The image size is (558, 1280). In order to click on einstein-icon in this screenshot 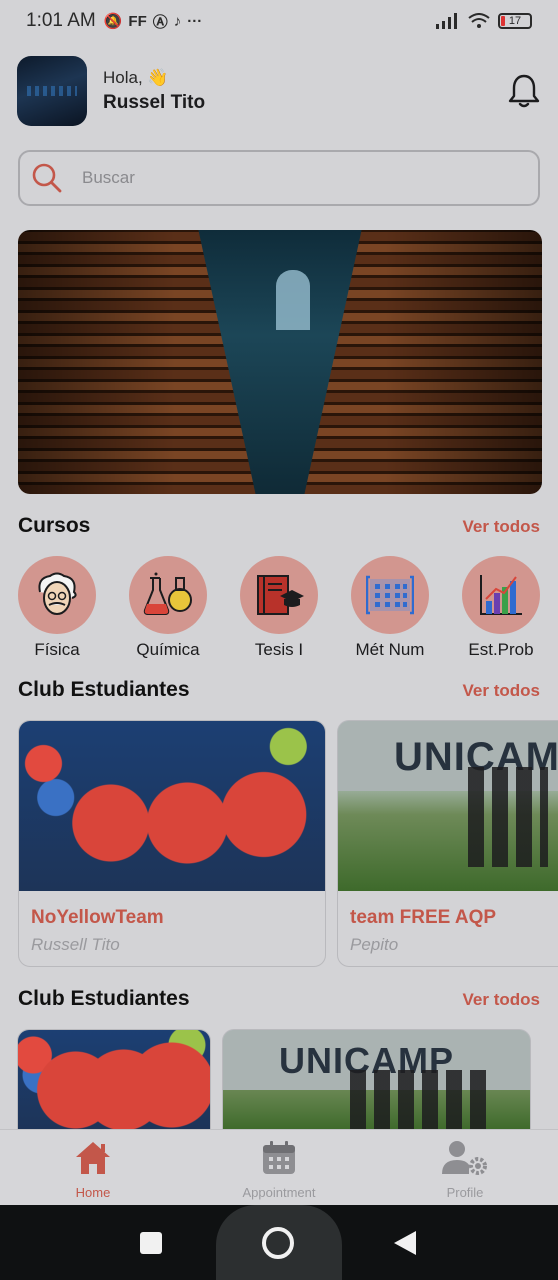, I will do `click(57, 593)`.